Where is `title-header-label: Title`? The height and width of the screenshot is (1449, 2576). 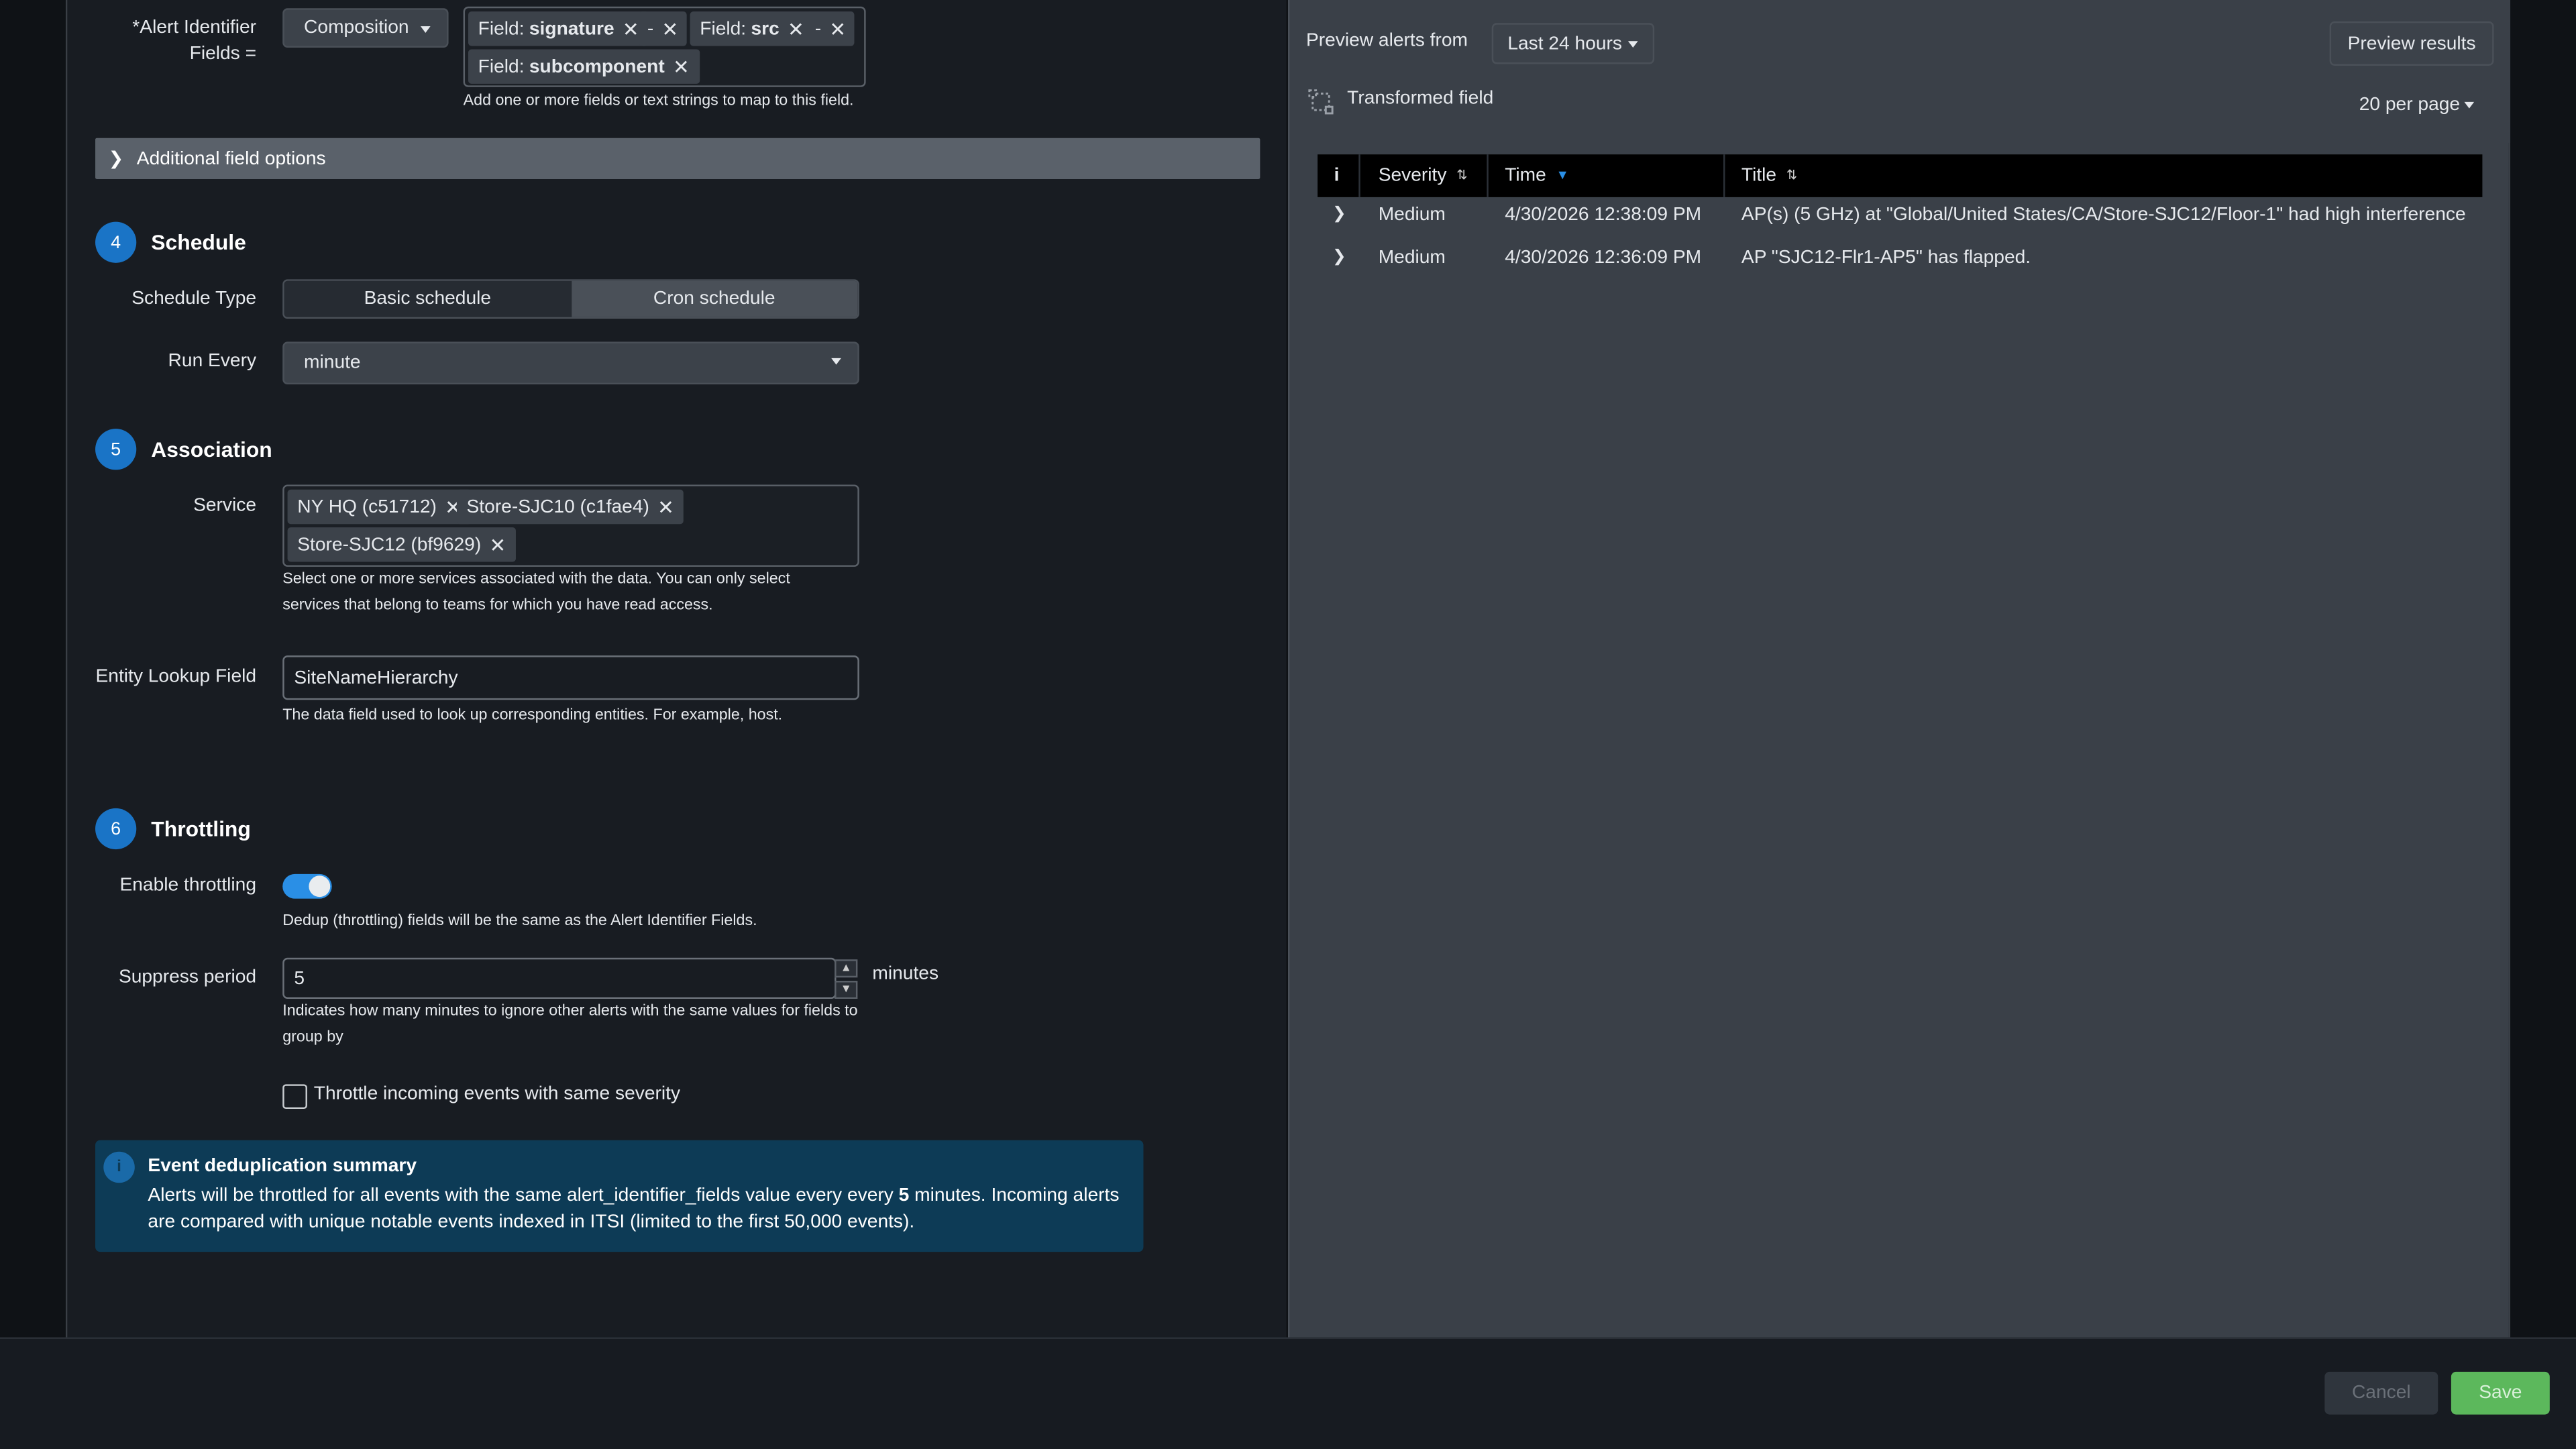
title-header-label: Title is located at coordinates (1759, 176).